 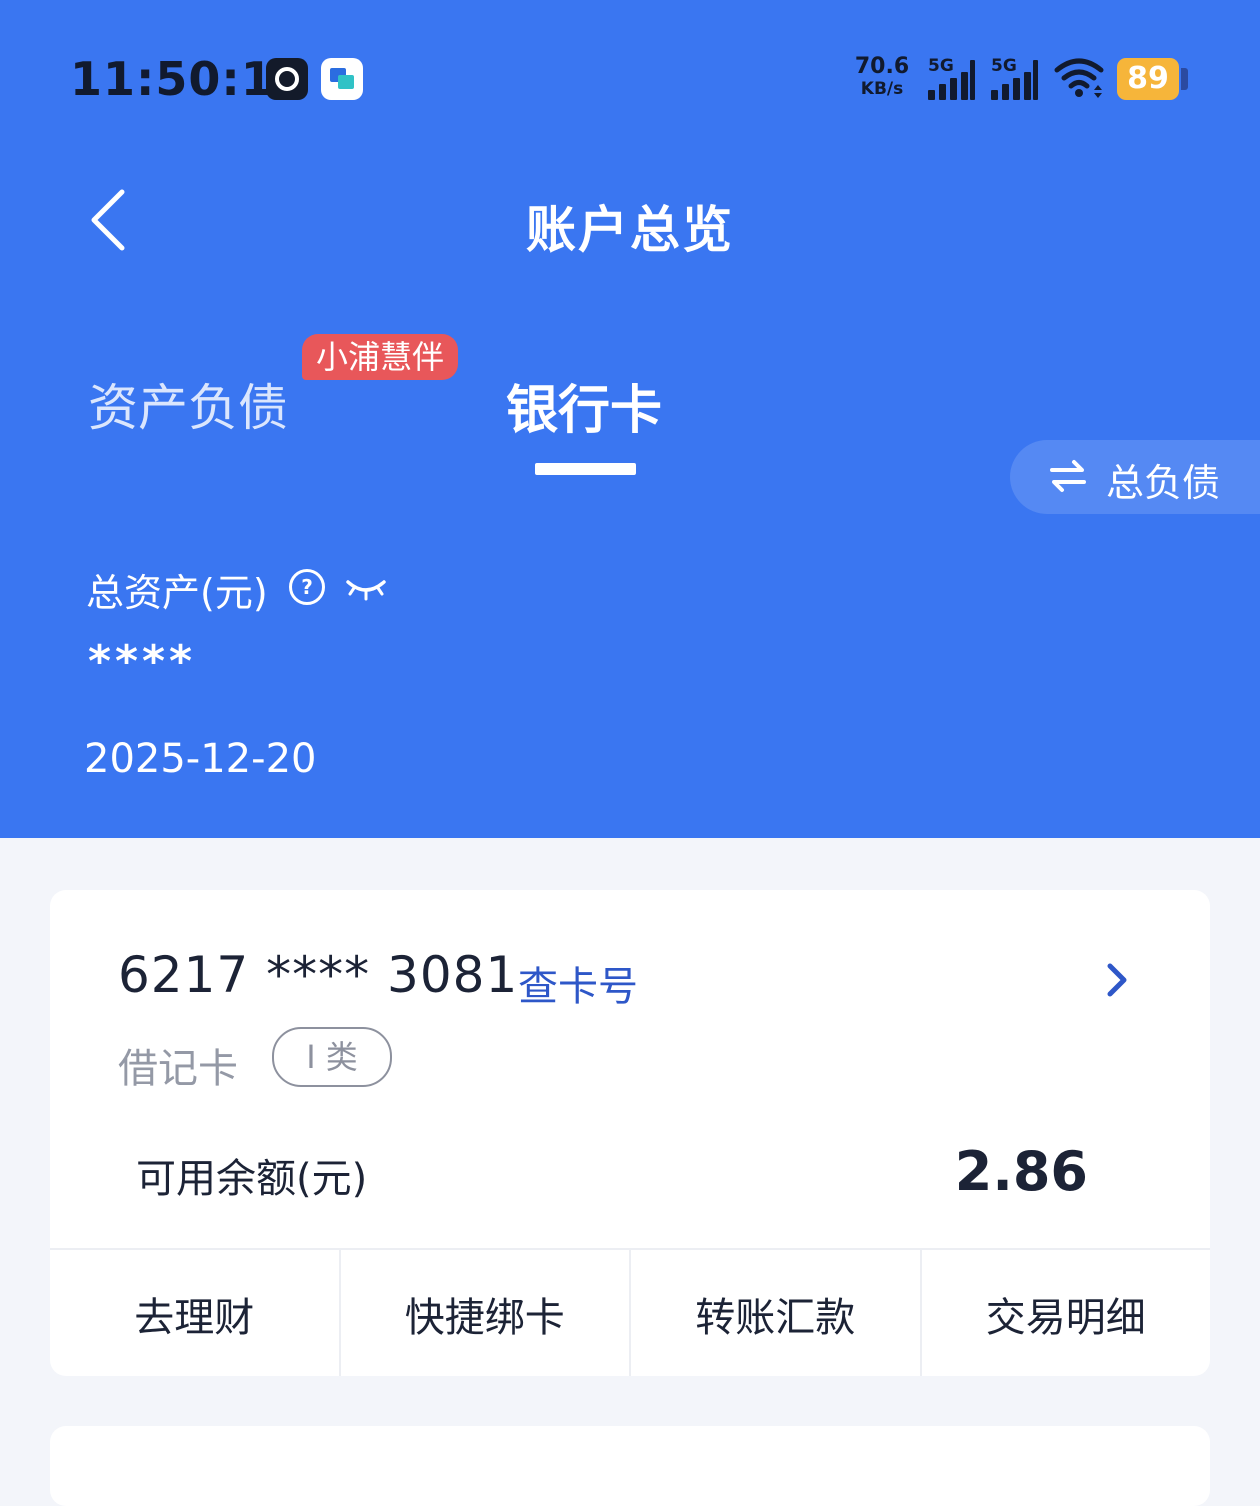 What do you see at coordinates (776, 1313) in the screenshot?
I see `transfer-button: 转账汇款` at bounding box center [776, 1313].